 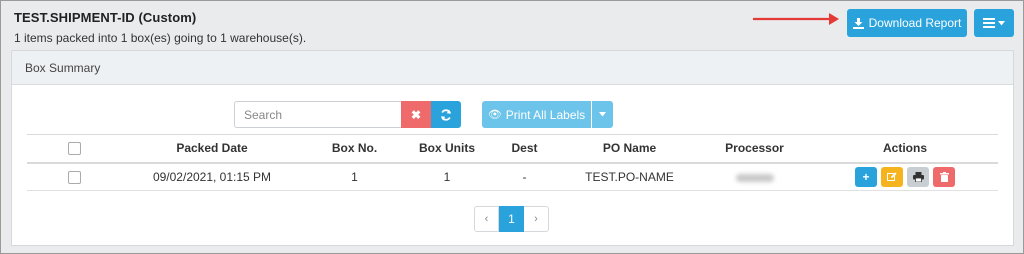 I want to click on col-processor: Processor, so click(x=754, y=149).